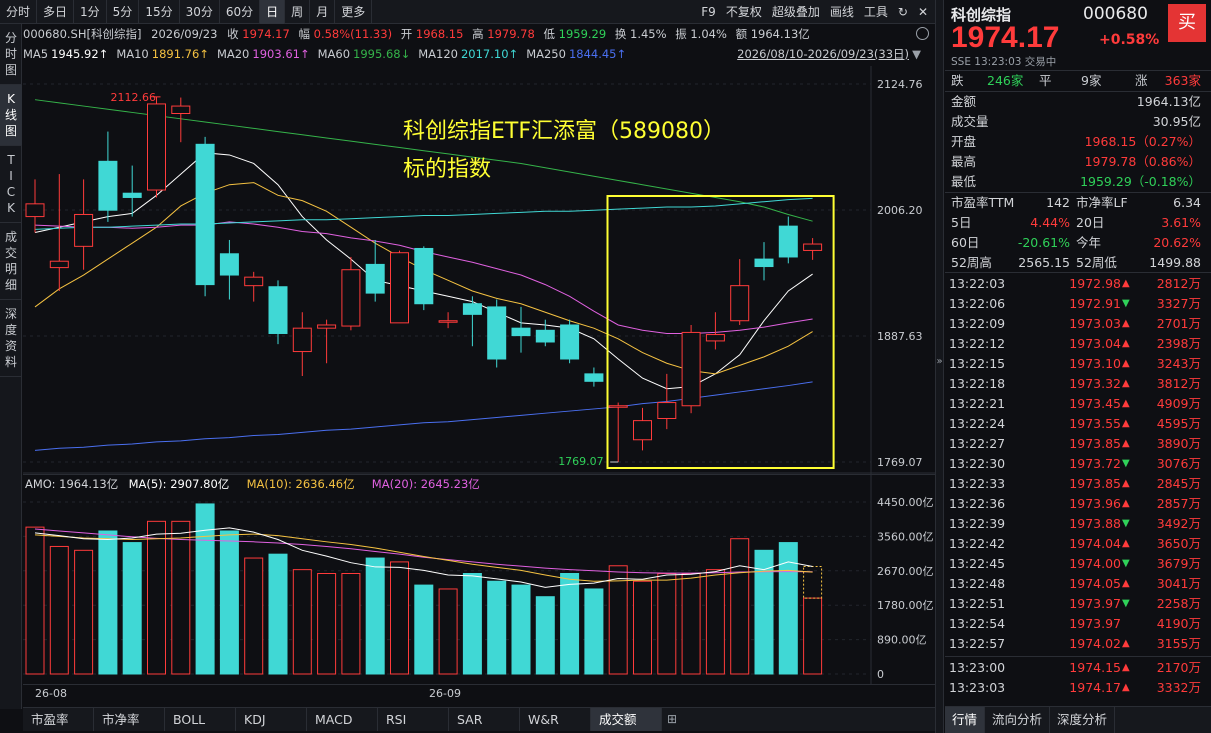 The height and width of the screenshot is (733, 1211). What do you see at coordinates (323, 12) in the screenshot?
I see `period-tab: 月` at bounding box center [323, 12].